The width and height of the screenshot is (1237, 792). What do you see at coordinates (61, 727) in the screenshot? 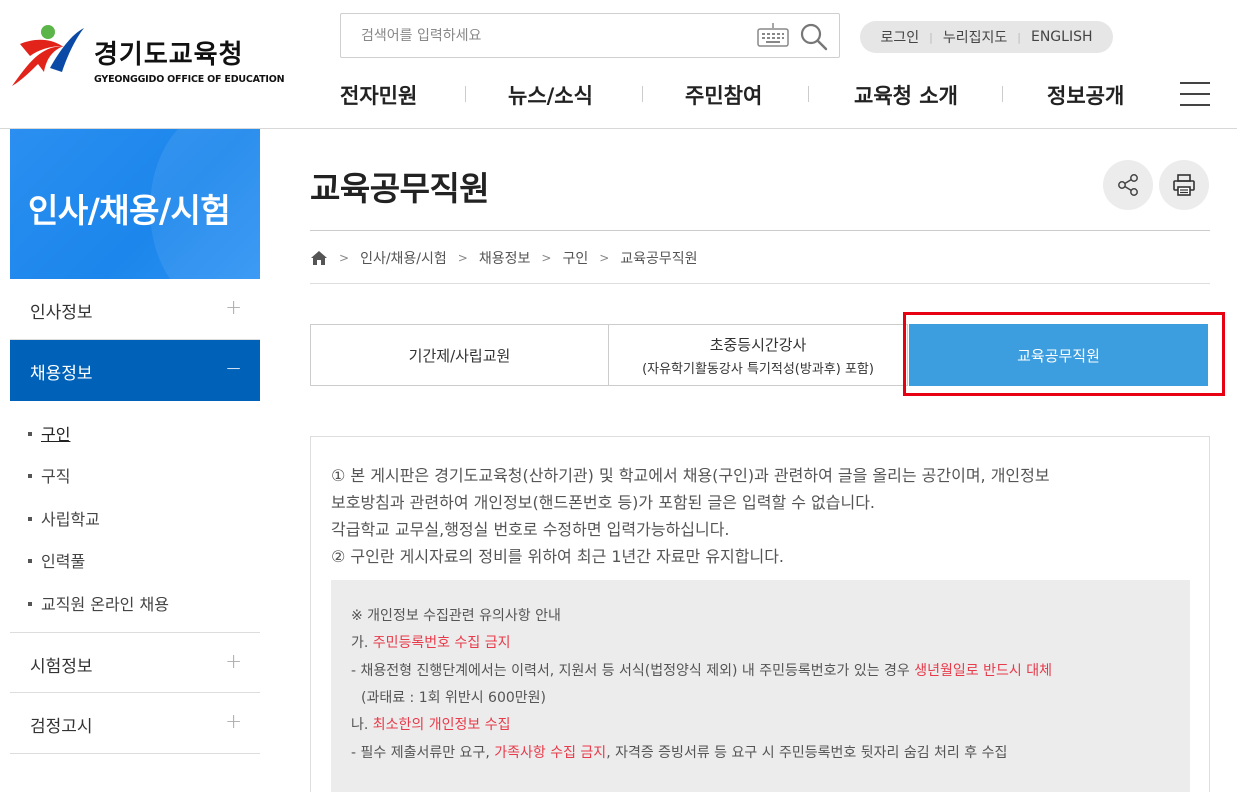
I see `sidebar-item-label: 검정고시` at bounding box center [61, 727].